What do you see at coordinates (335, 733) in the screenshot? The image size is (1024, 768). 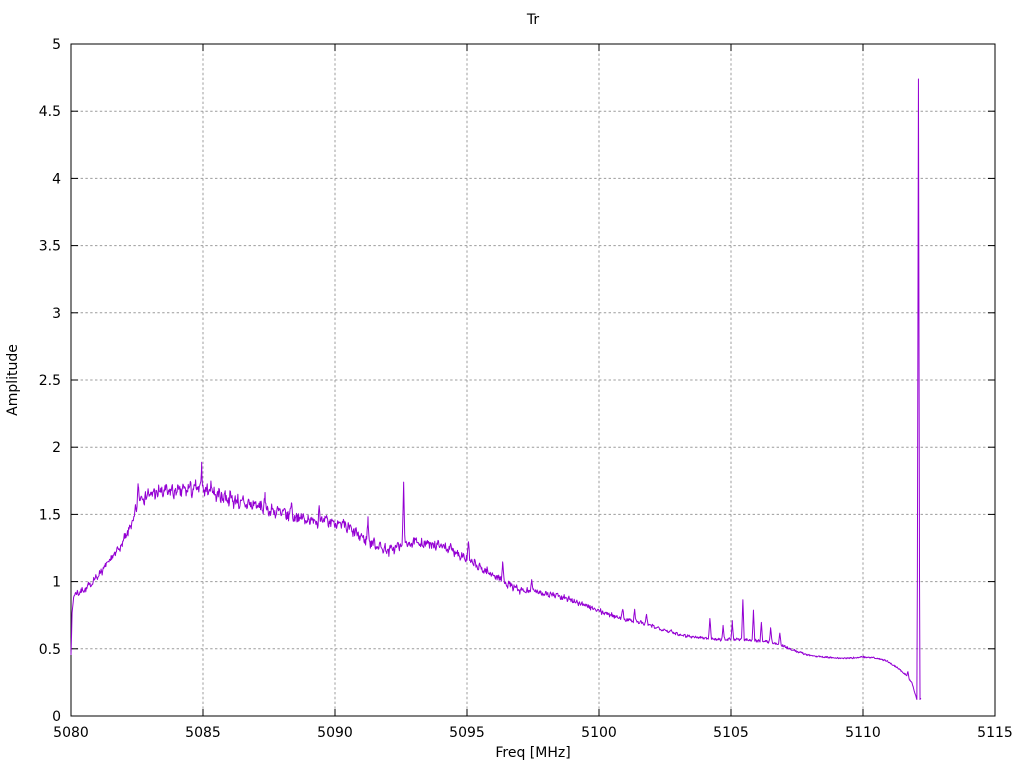 I see `x-tick-label: 5090` at bounding box center [335, 733].